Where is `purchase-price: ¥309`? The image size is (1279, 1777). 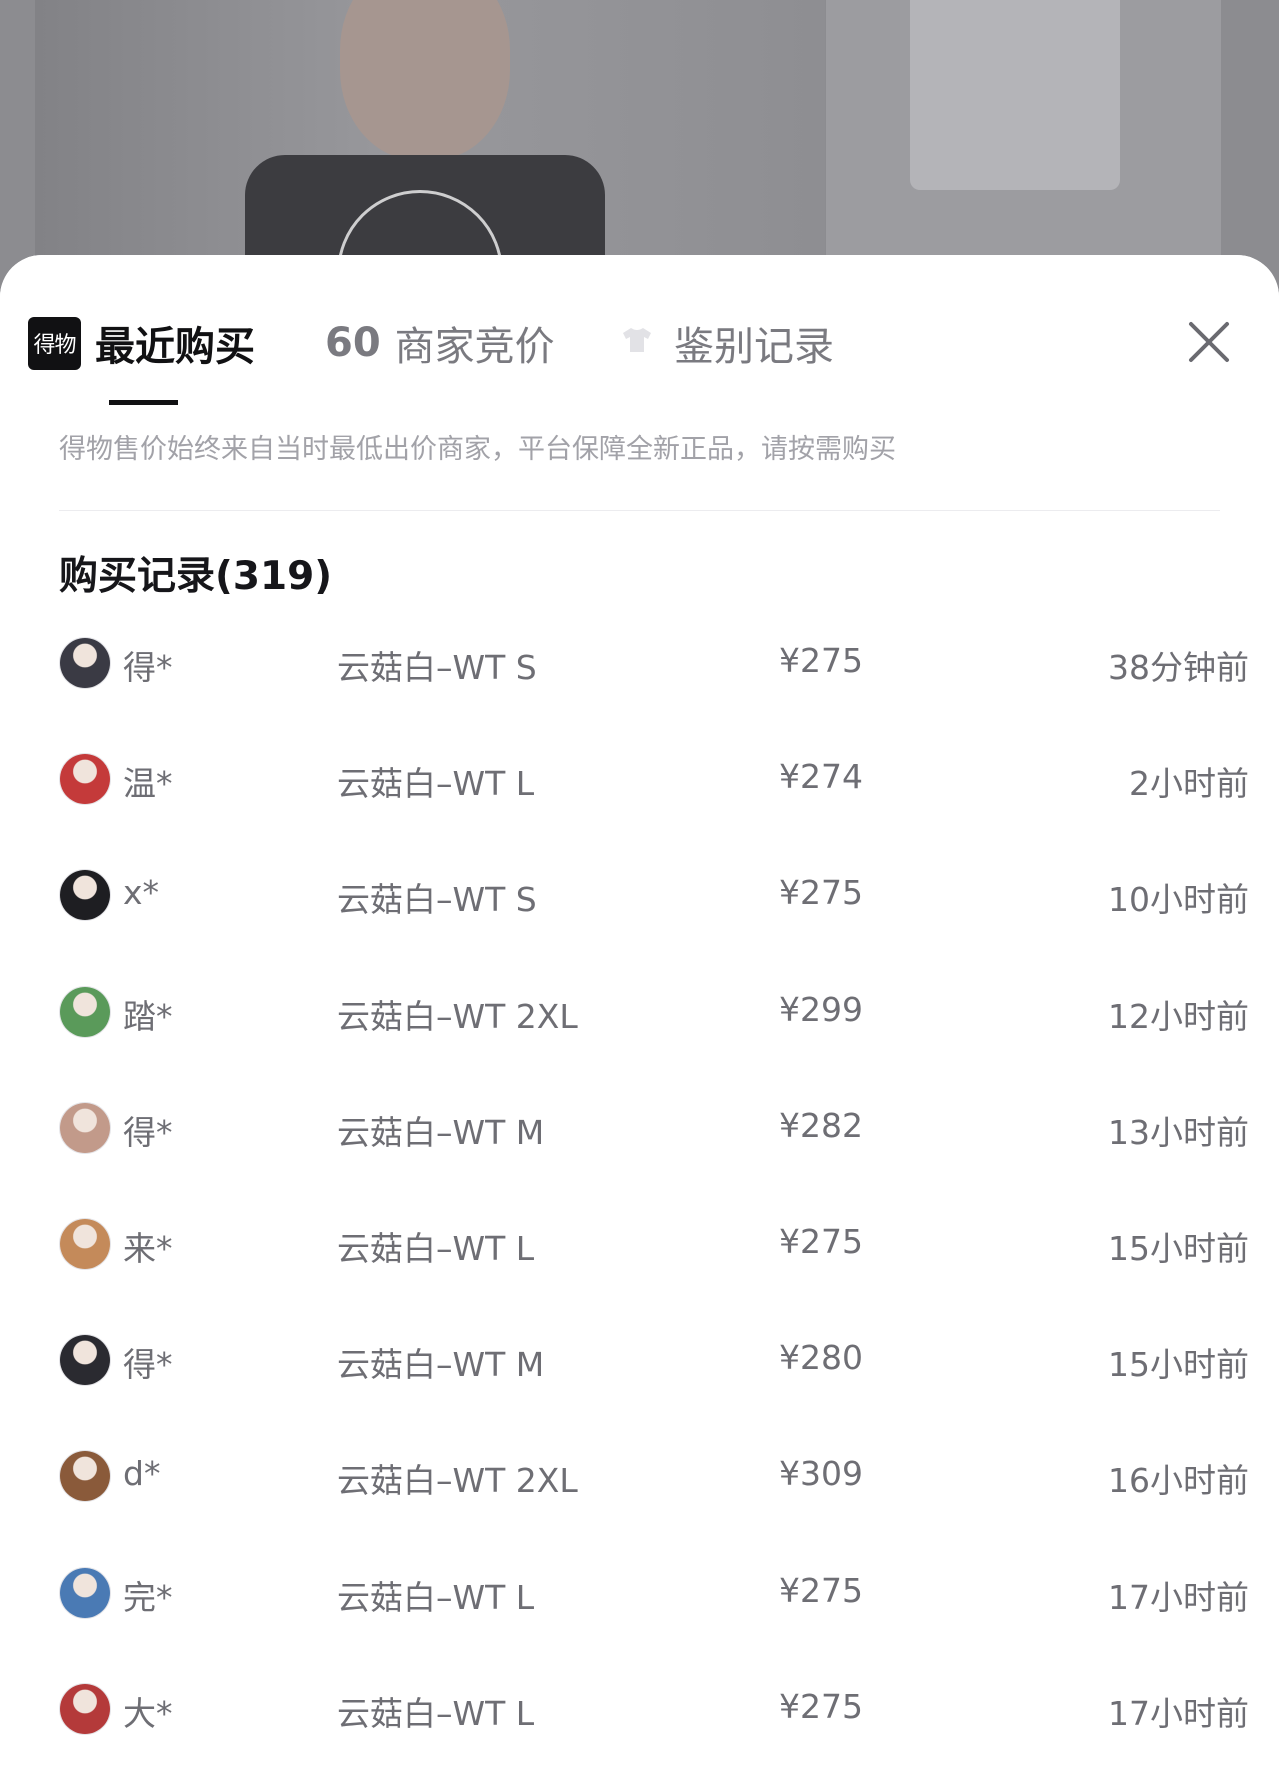
purchase-price: ¥309 is located at coordinates (821, 1474).